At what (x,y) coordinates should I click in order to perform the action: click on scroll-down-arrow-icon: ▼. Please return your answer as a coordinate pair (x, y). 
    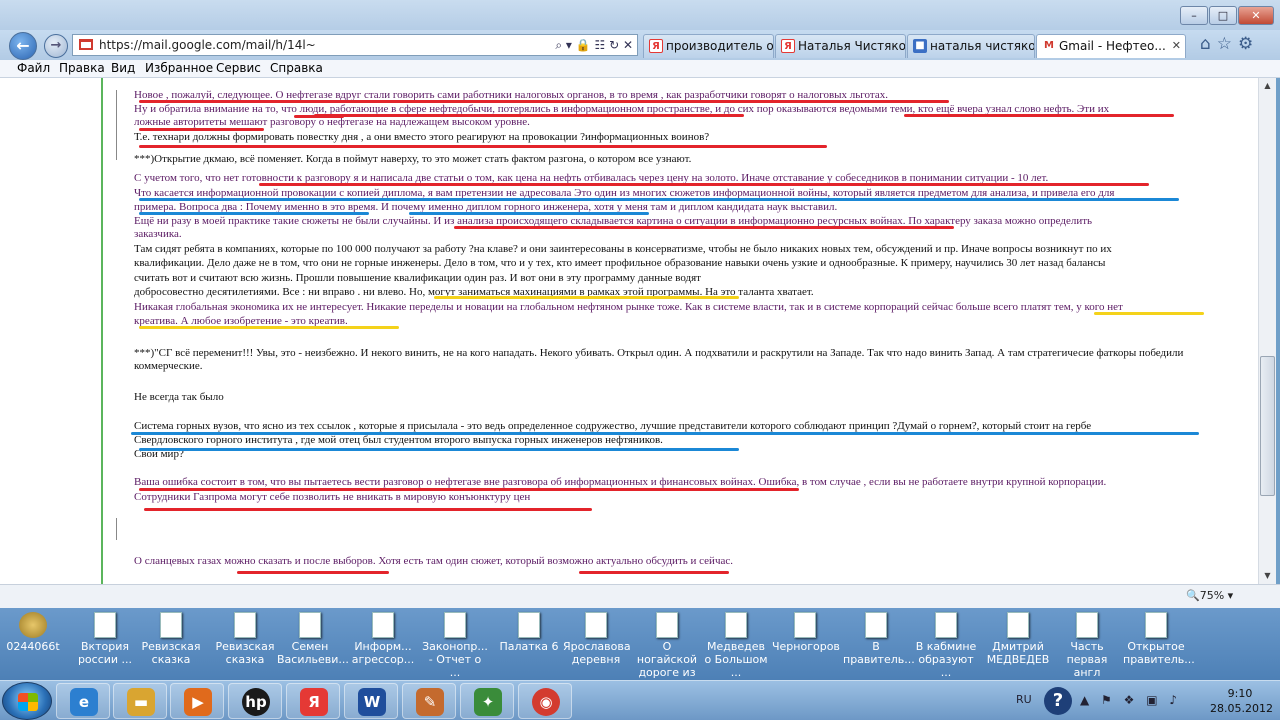
    Looking at the image, I should click on (1267, 576).